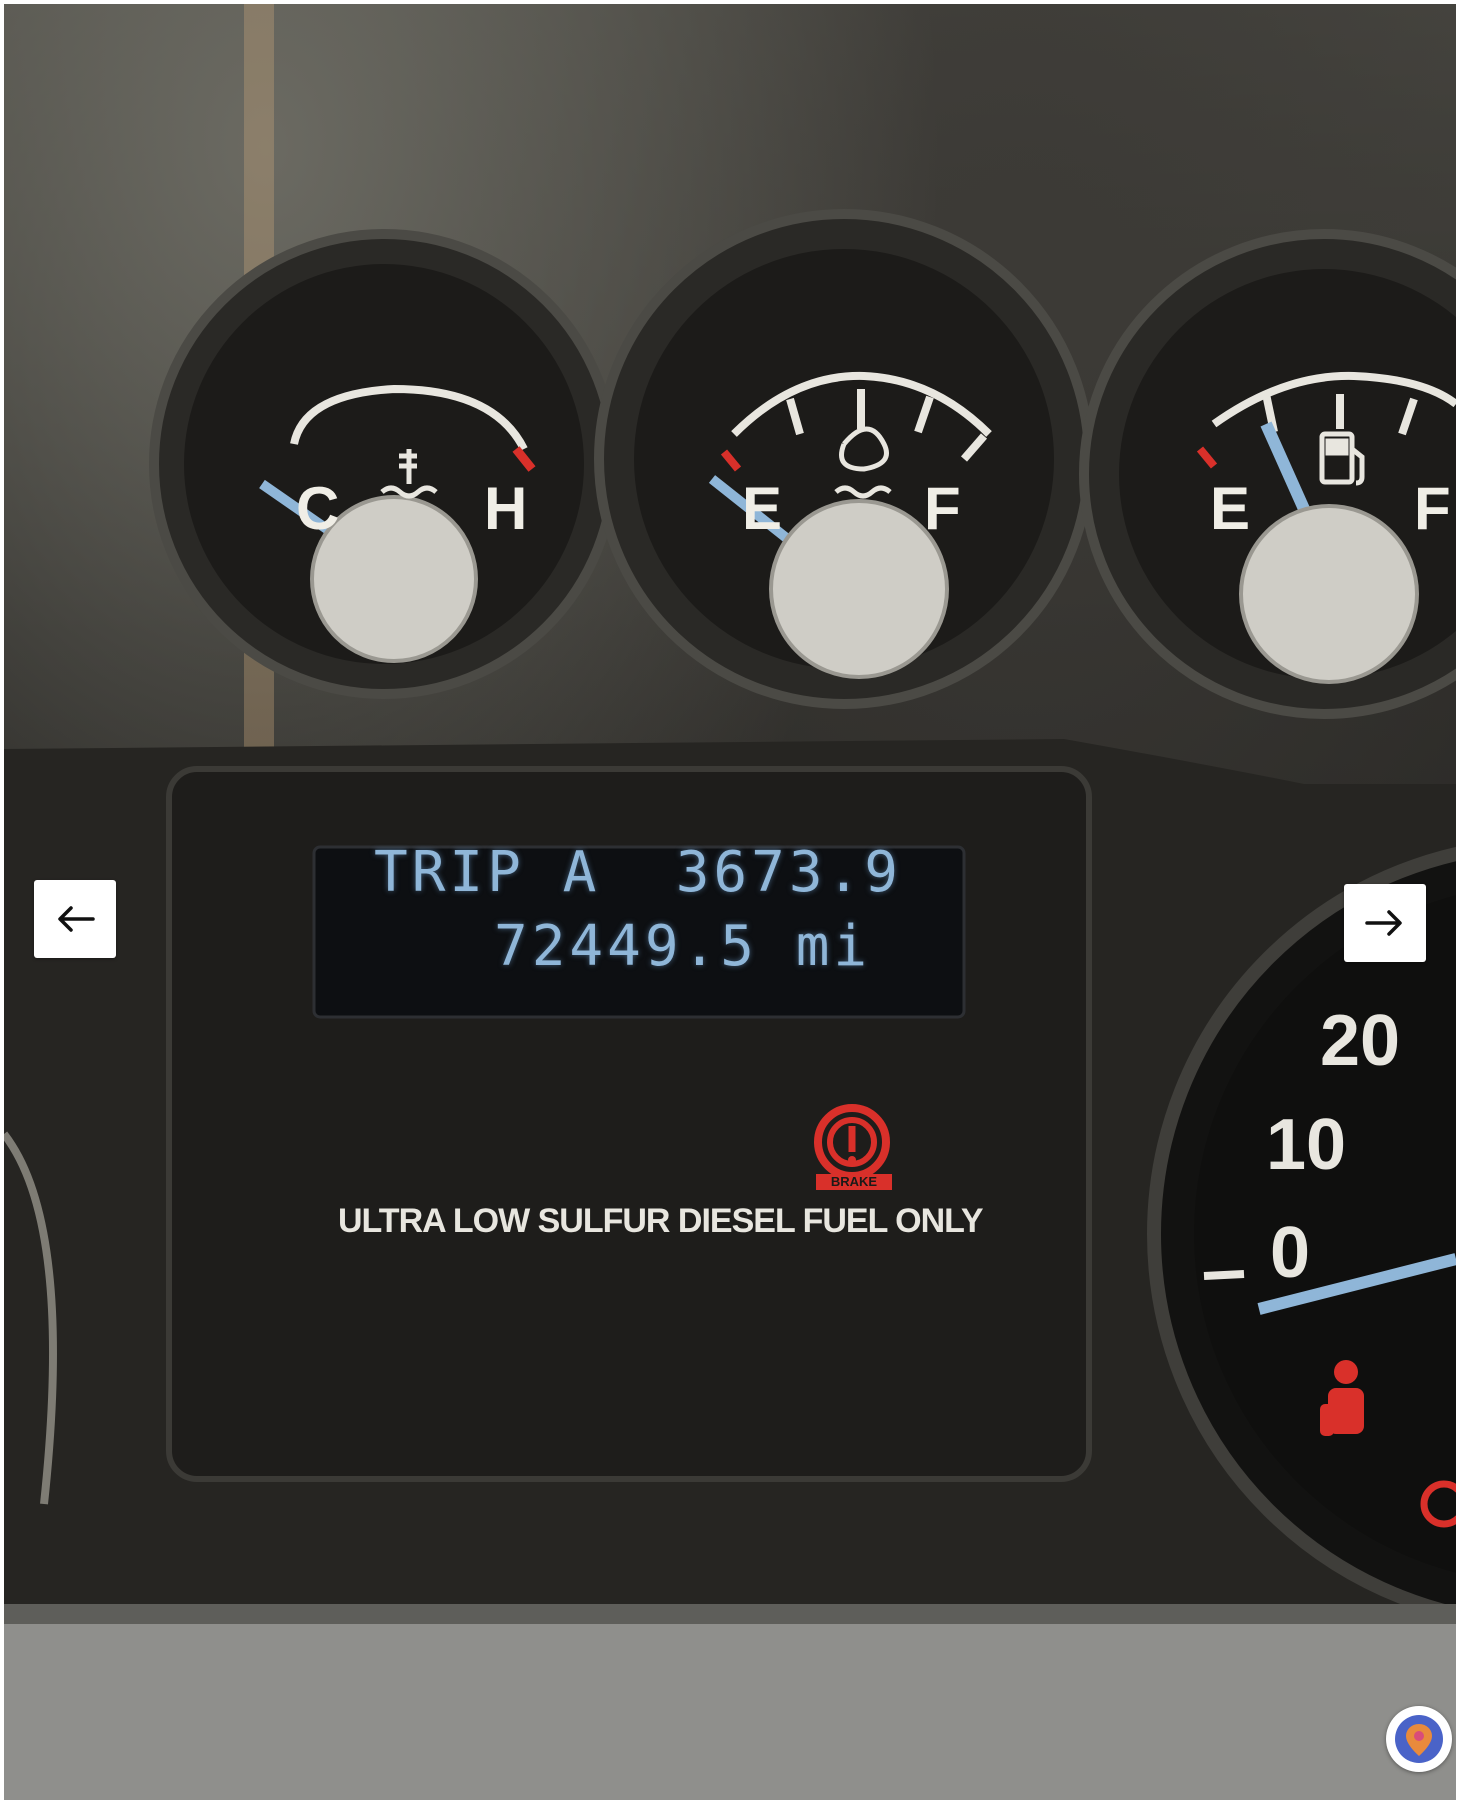 The width and height of the screenshot is (1469, 1804). I want to click on speedometer-label-10: 10, so click(1306, 1145).